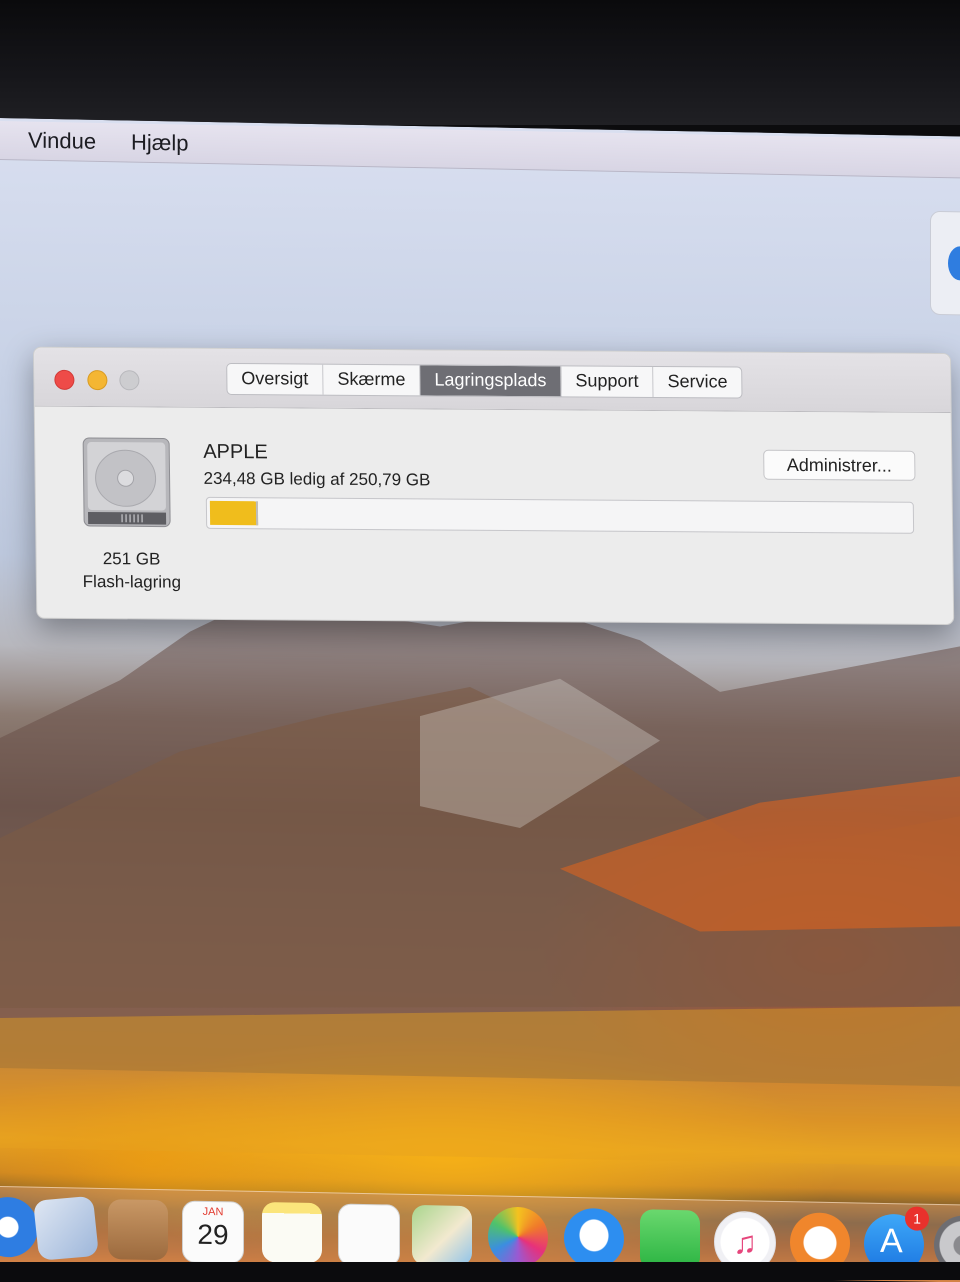 The height and width of the screenshot is (1282, 960). What do you see at coordinates (369, 1234) in the screenshot?
I see `reminders-icon` at bounding box center [369, 1234].